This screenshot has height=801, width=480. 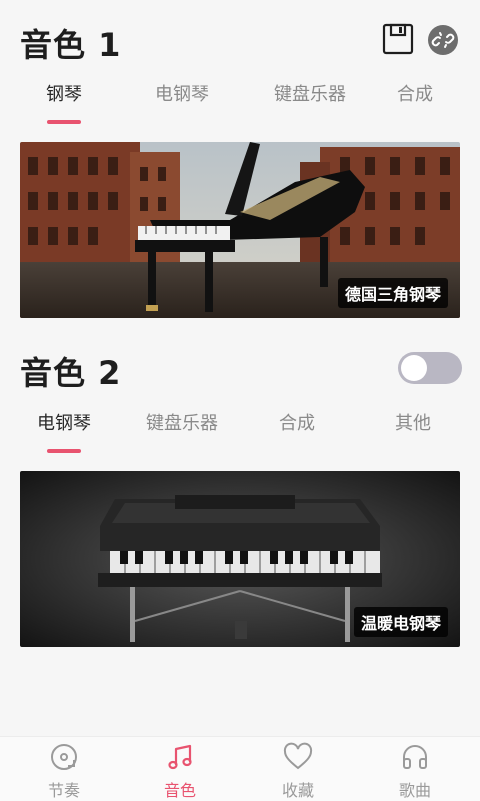 I want to click on unlink-icon, so click(x=443, y=40).